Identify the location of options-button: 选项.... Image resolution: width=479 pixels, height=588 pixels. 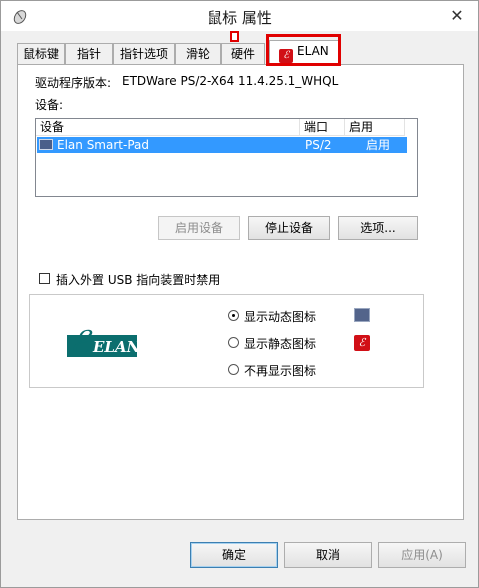
(378, 228).